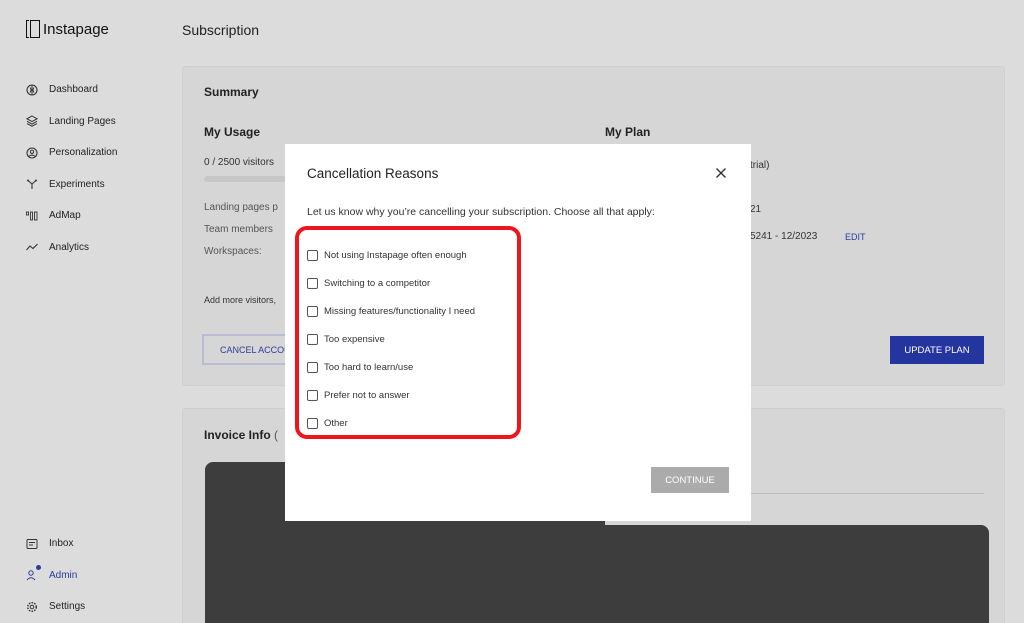  What do you see at coordinates (276, 435) in the screenshot?
I see `invoice-title-paren: (` at bounding box center [276, 435].